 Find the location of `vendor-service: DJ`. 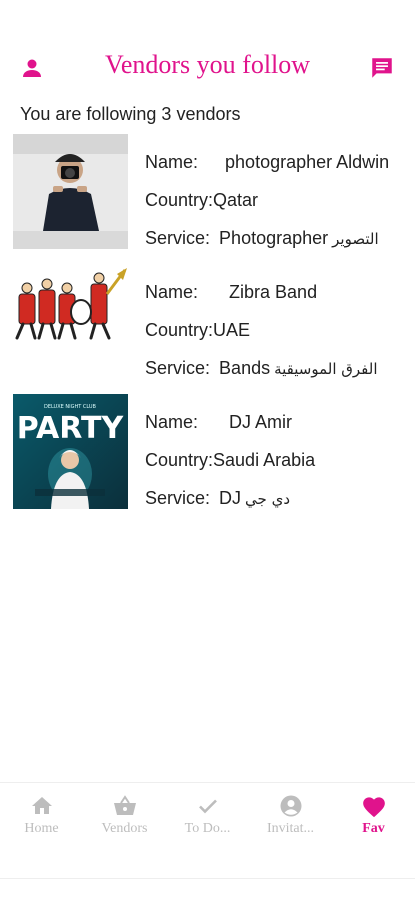

vendor-service: DJ is located at coordinates (230, 498).